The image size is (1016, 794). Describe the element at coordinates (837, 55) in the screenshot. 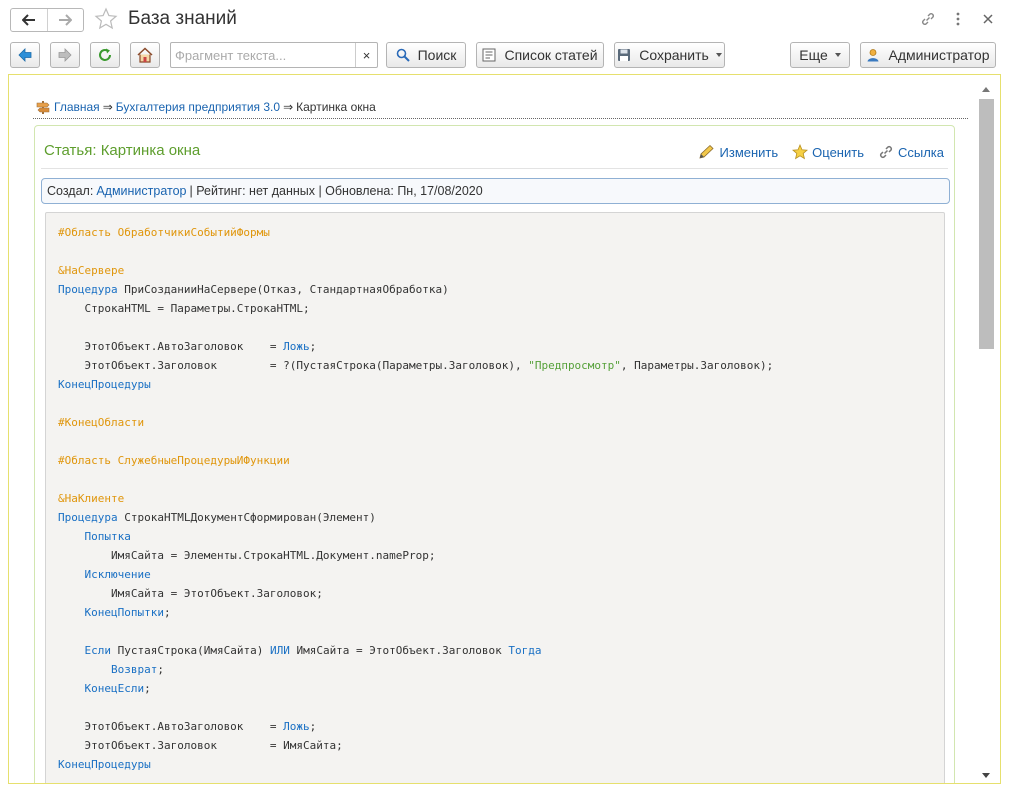

I see `chevron-down-icon` at that location.